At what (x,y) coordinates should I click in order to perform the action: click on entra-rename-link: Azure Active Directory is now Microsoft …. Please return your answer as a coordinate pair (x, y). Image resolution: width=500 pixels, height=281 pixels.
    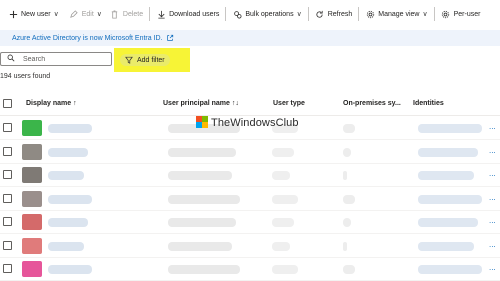
    Looking at the image, I should click on (87, 38).